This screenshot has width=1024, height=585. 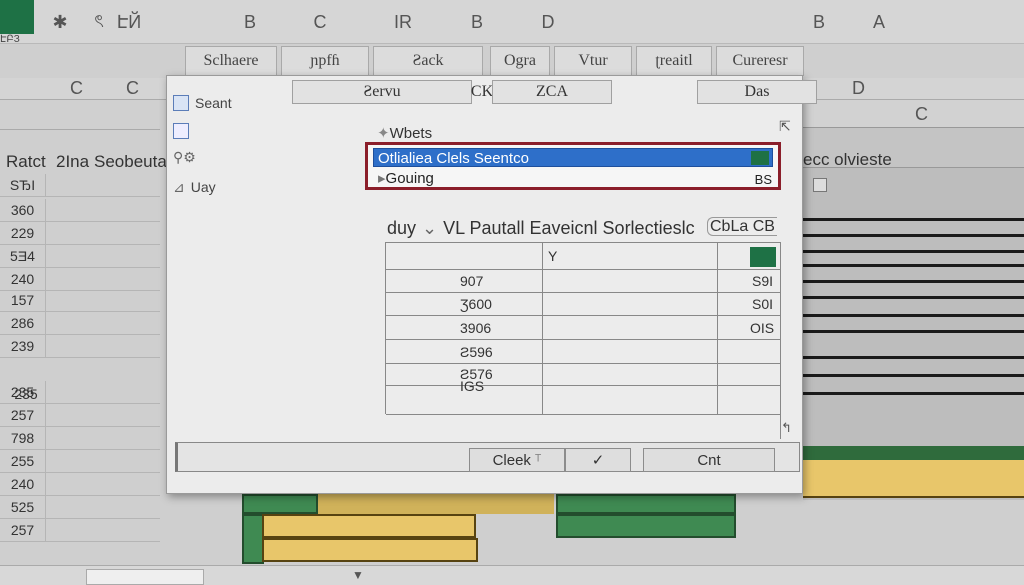 What do you see at coordinates (742, 226) in the screenshot?
I see `panel-tag: CbLa CB` at bounding box center [742, 226].